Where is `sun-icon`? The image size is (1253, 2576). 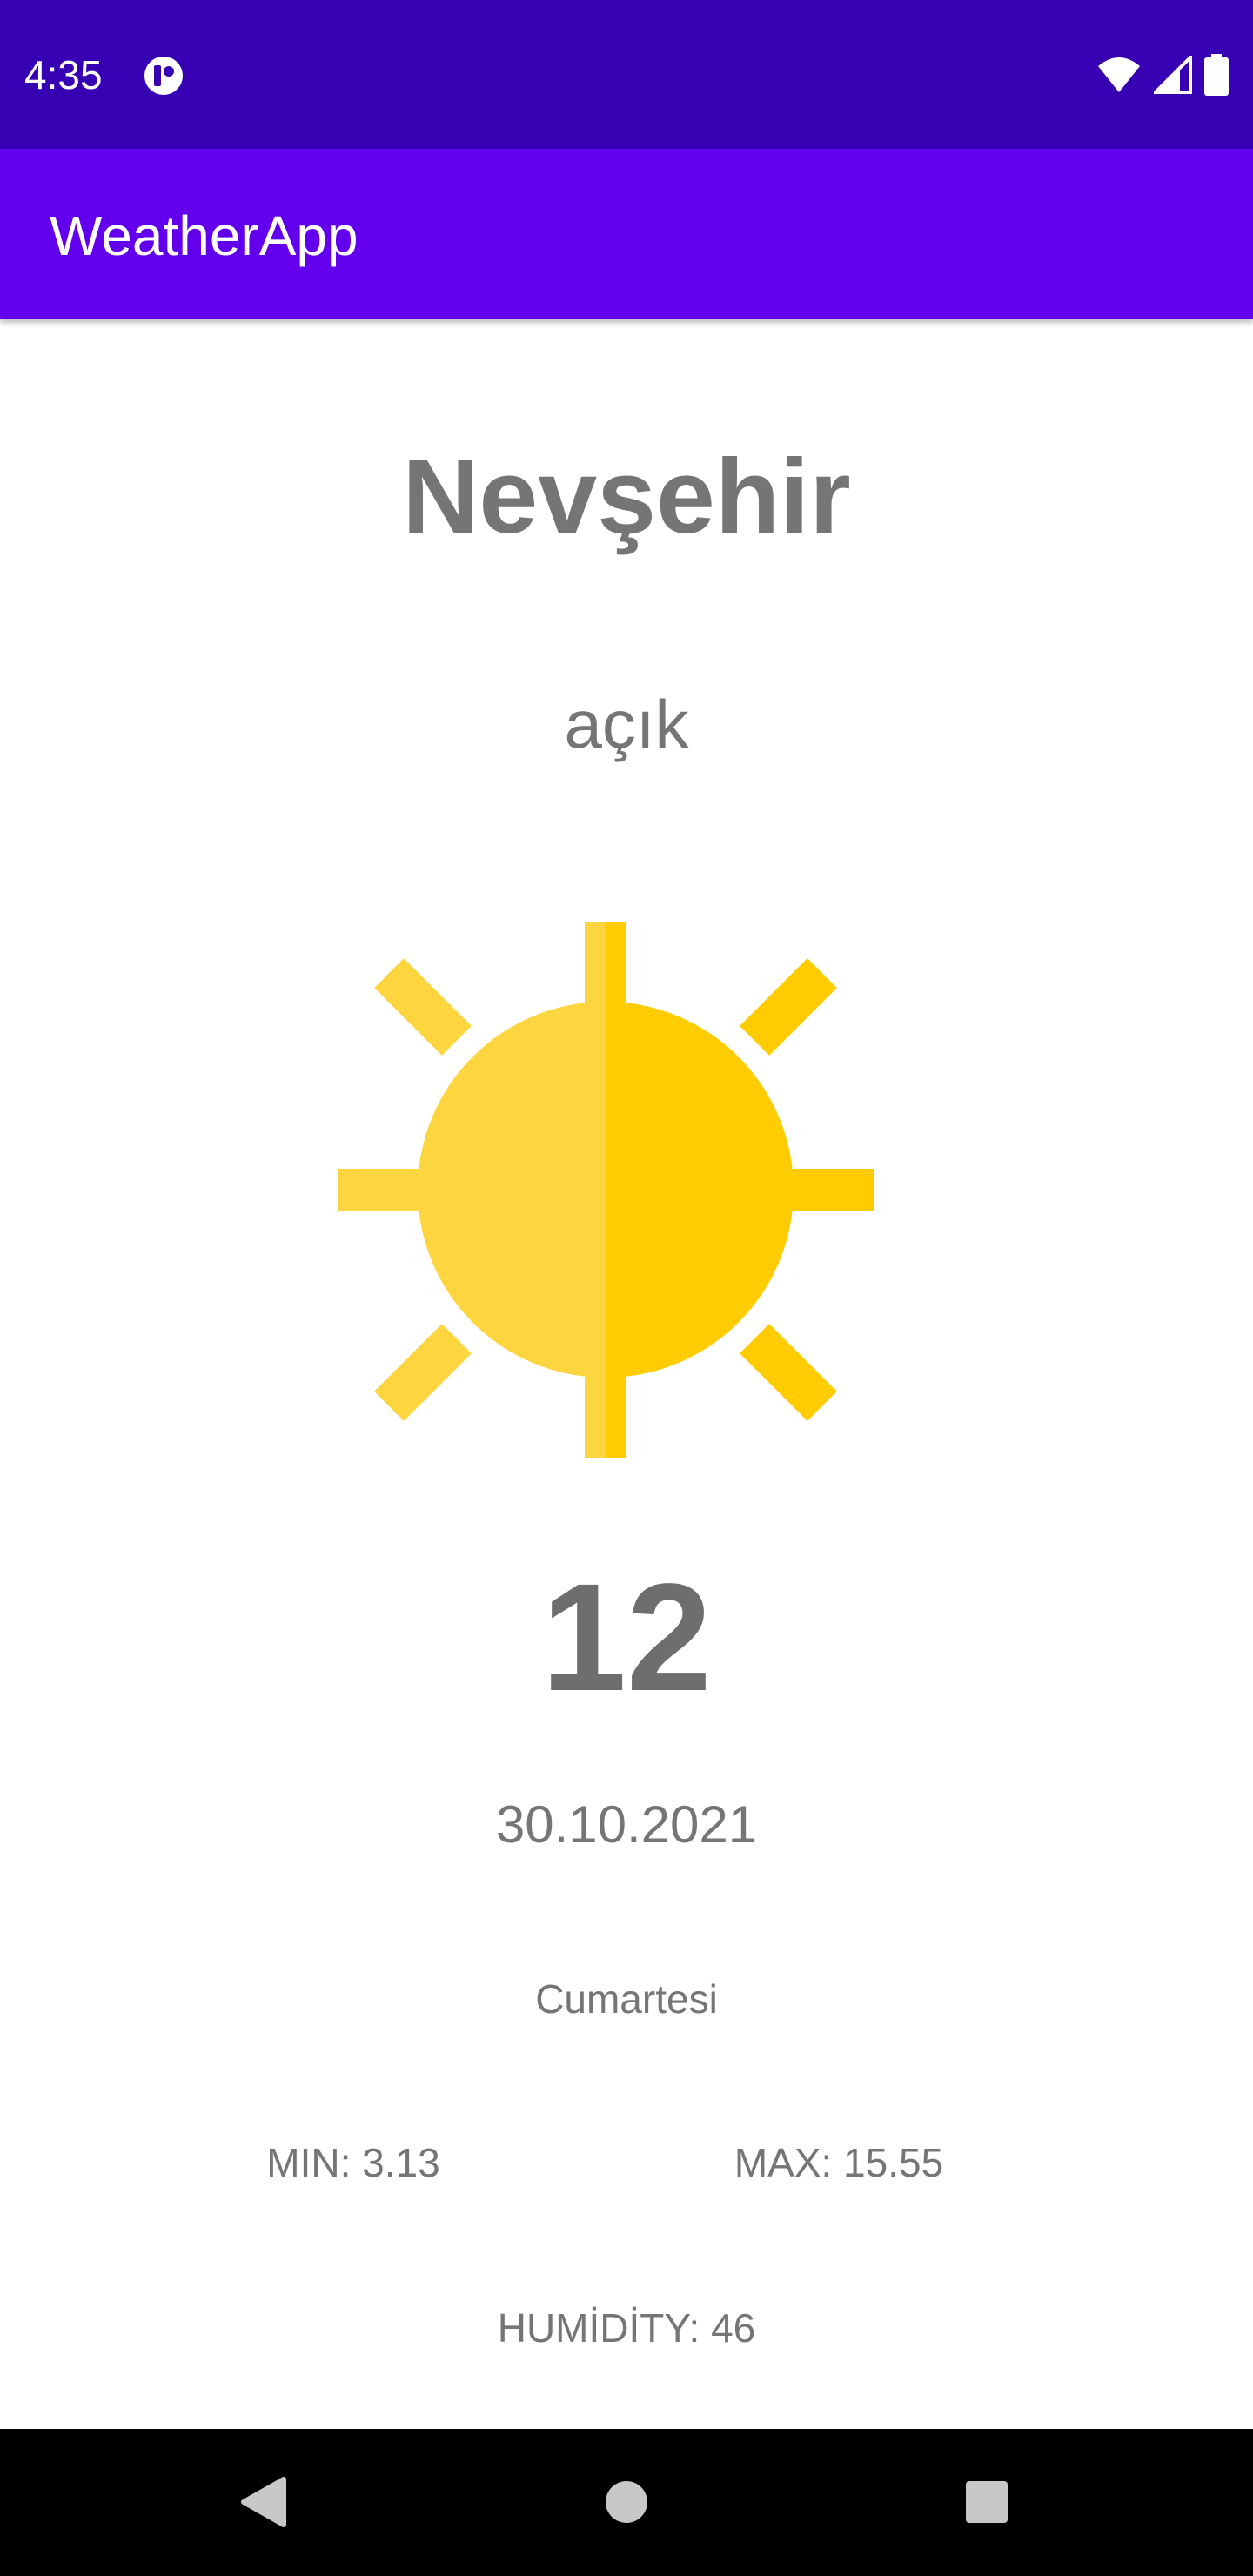 sun-icon is located at coordinates (606, 1190).